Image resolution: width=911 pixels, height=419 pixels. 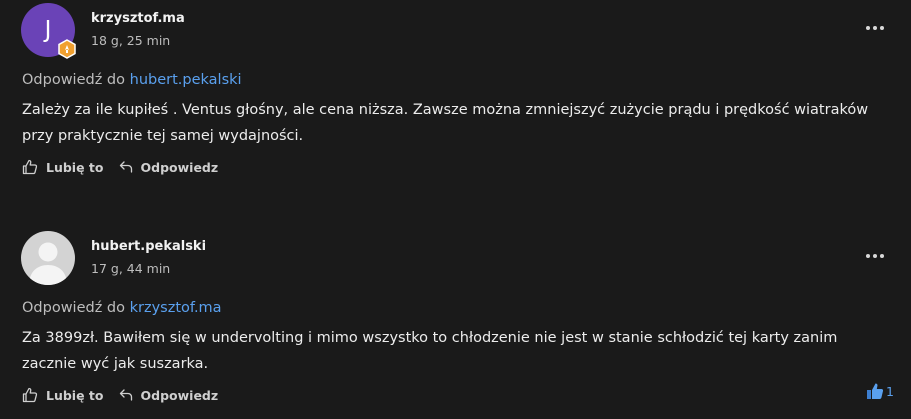 I want to click on reply-to-line: Odpowiedź do hubert.pekalski, so click(x=132, y=80).